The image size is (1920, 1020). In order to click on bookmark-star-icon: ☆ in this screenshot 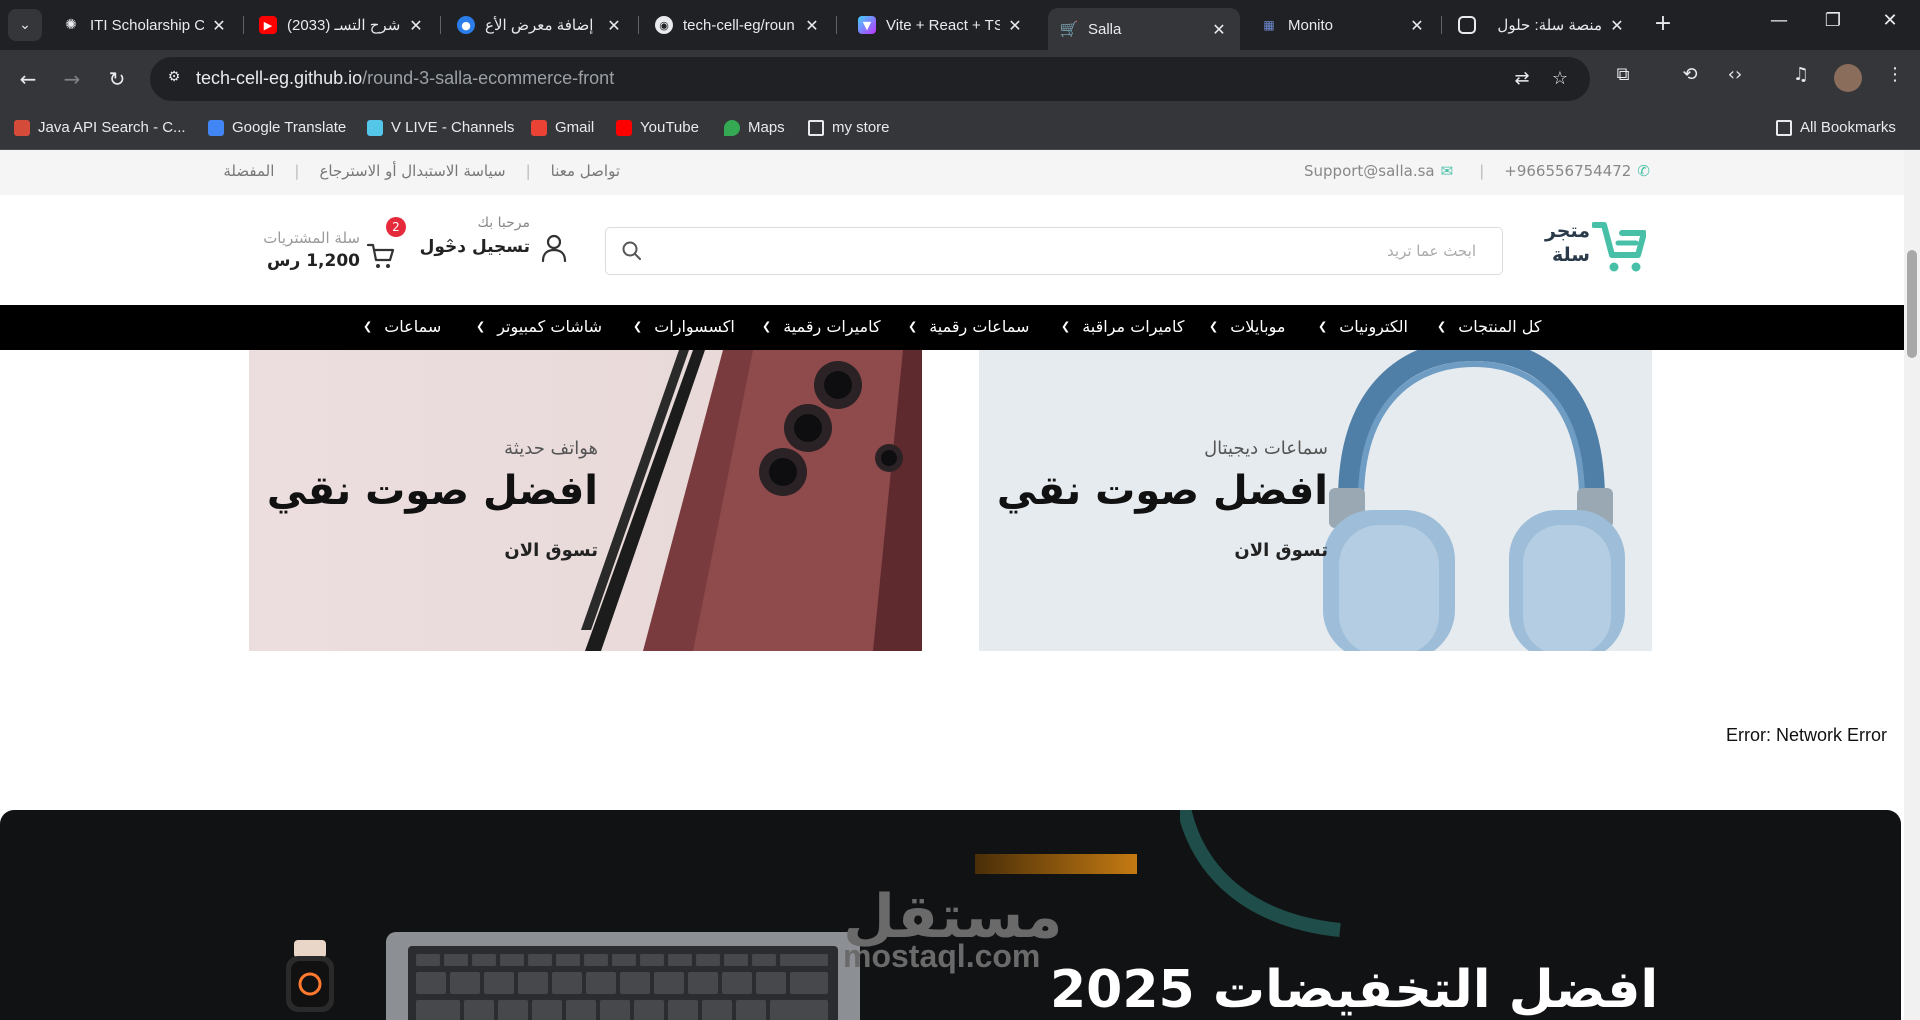, I will do `click(1560, 80)`.